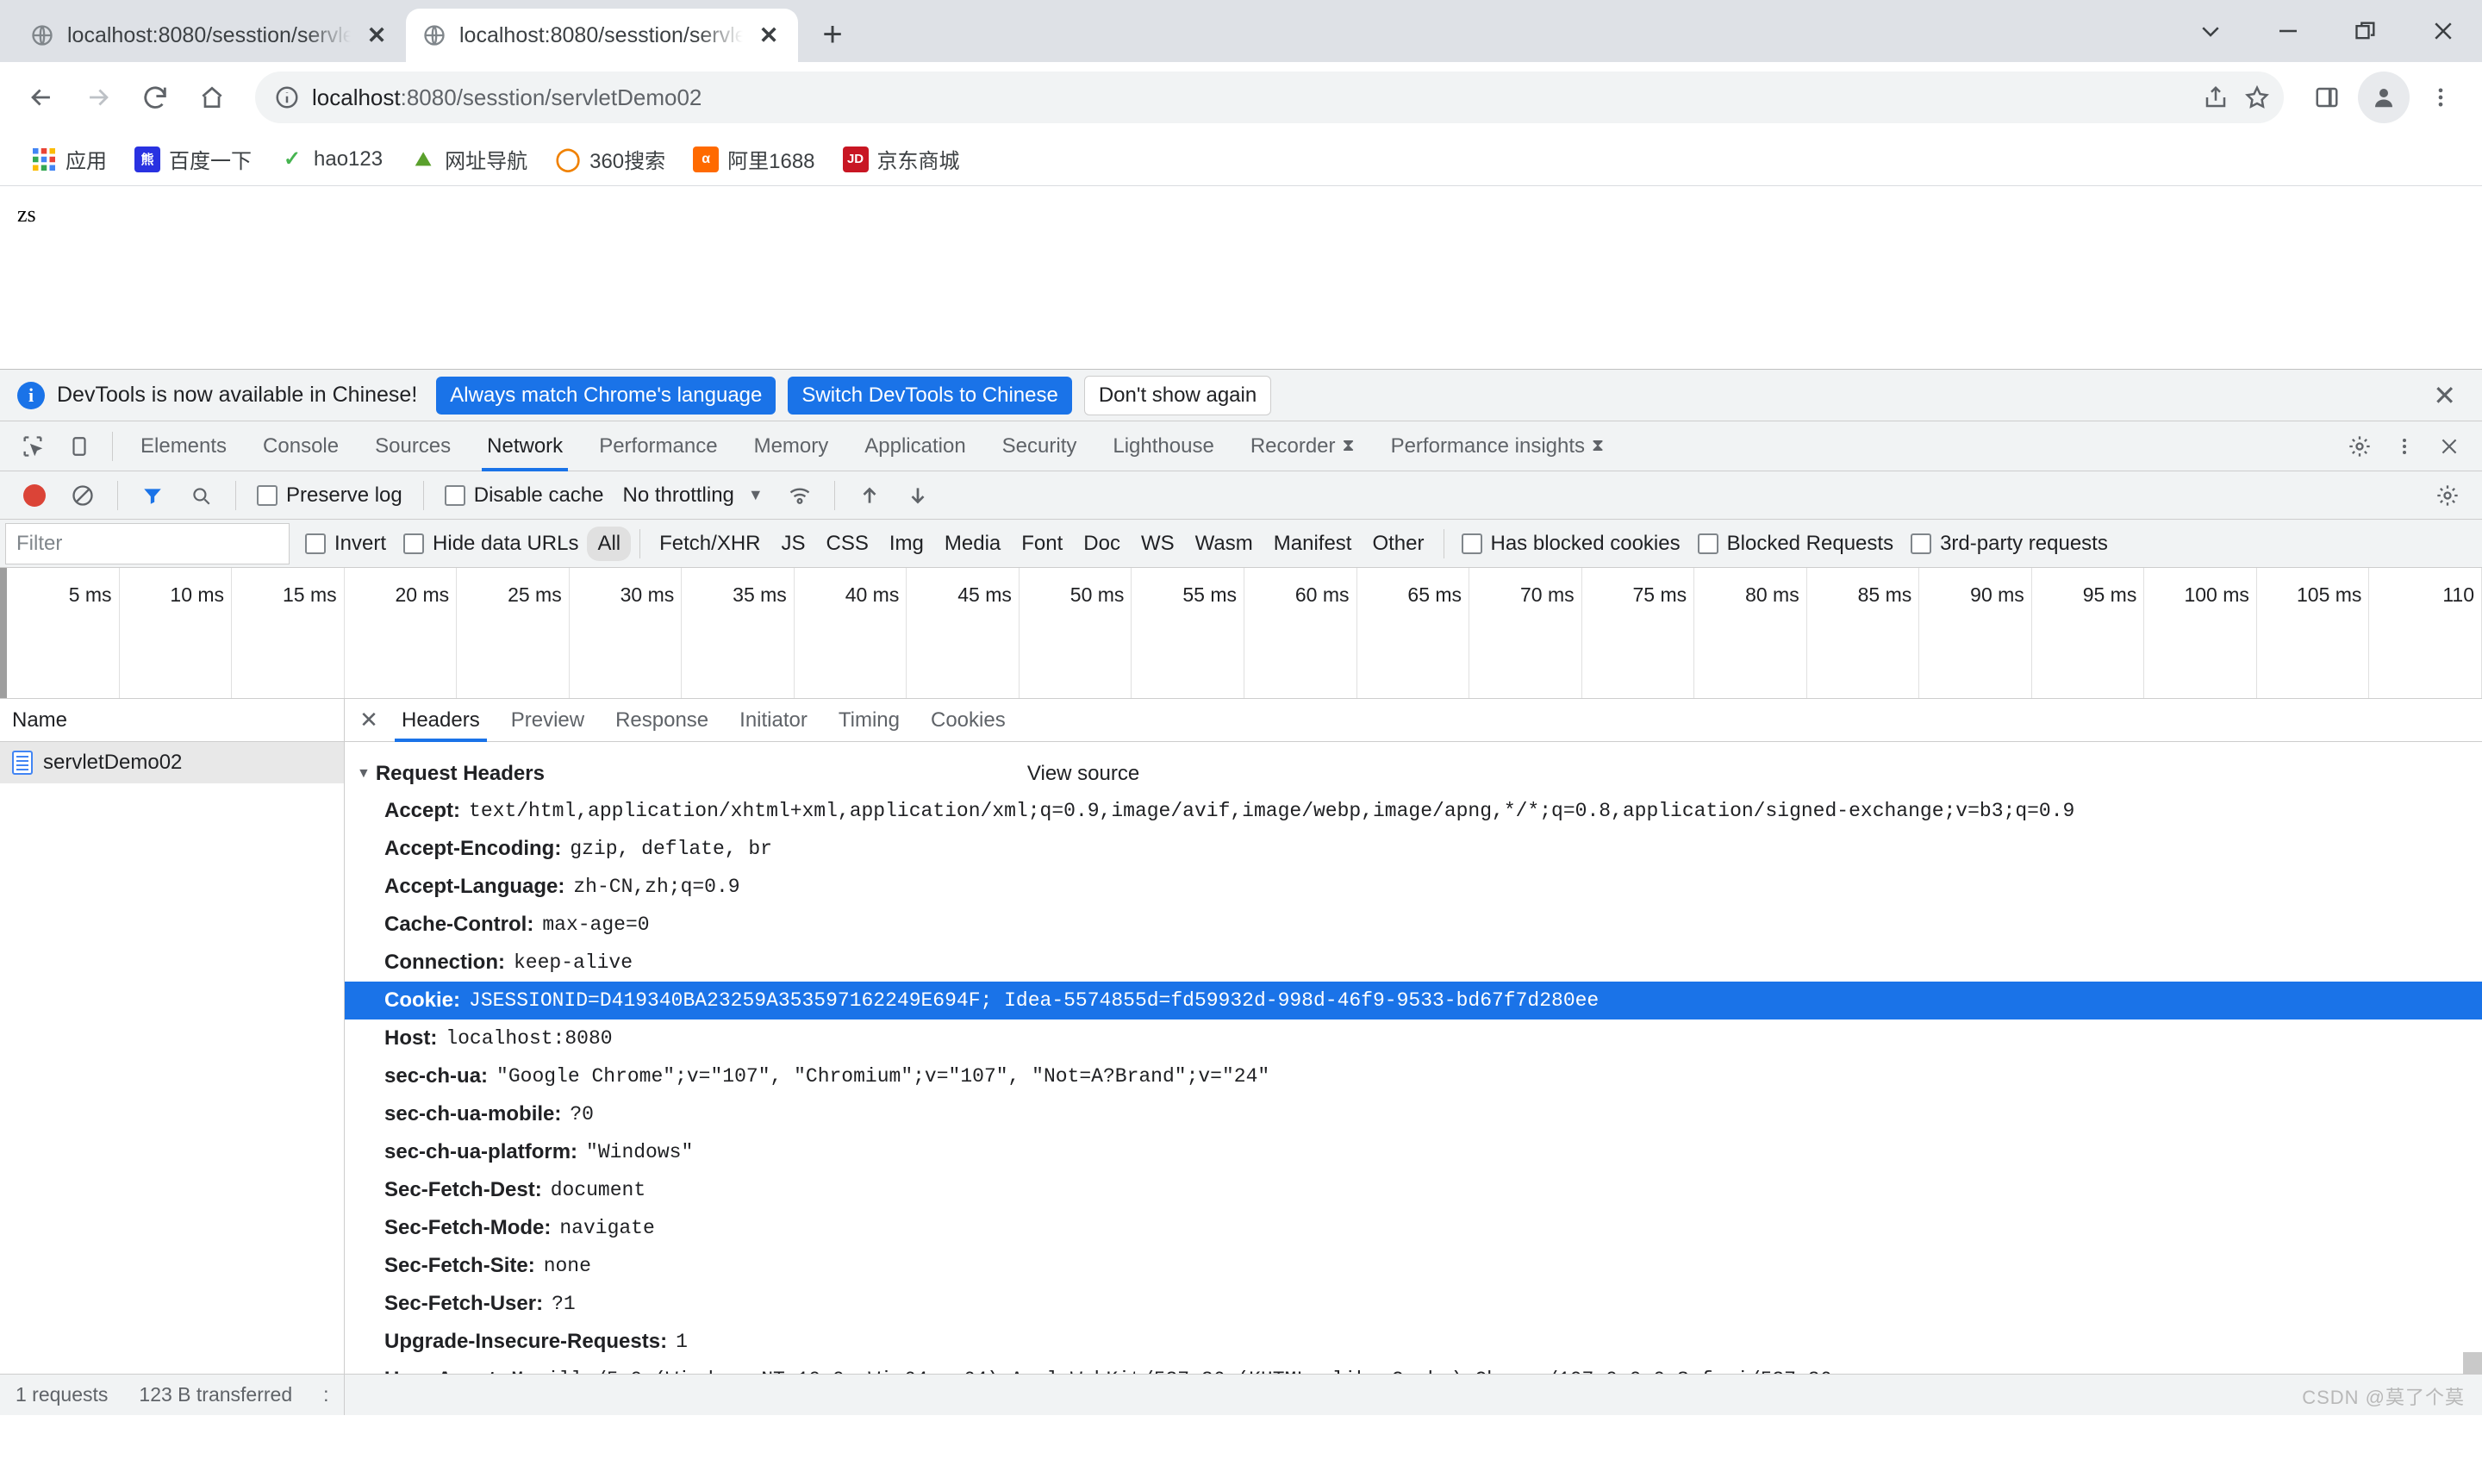 Image resolution: width=2482 pixels, height=1484 pixels. I want to click on type-filter-css: CSS, so click(847, 544).